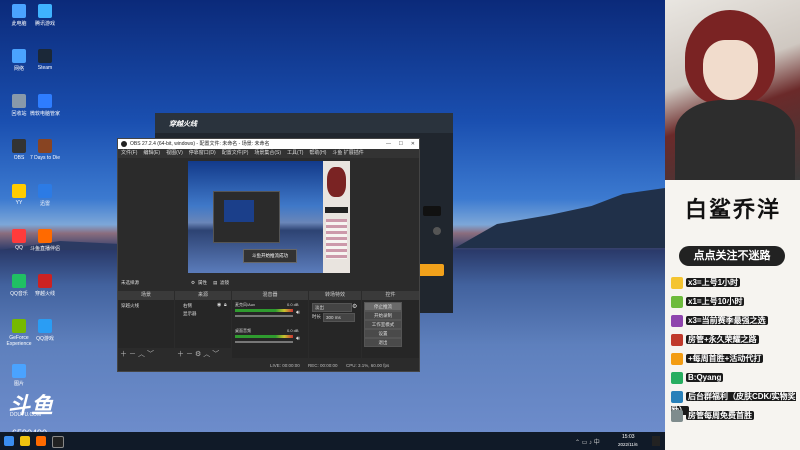 The height and width of the screenshot is (450, 800). I want to click on desktop-icon: 迅雷, so click(45, 195).